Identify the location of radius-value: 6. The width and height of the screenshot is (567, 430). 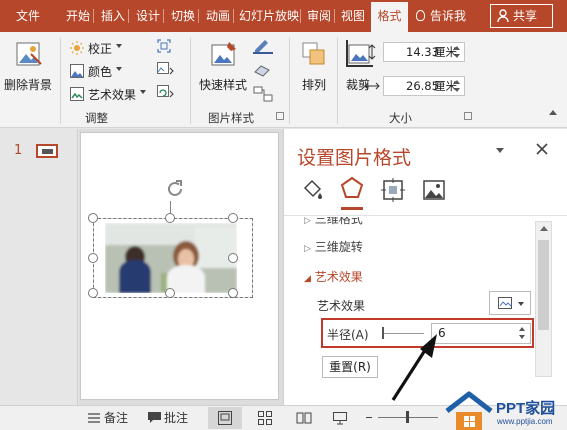
(442, 333).